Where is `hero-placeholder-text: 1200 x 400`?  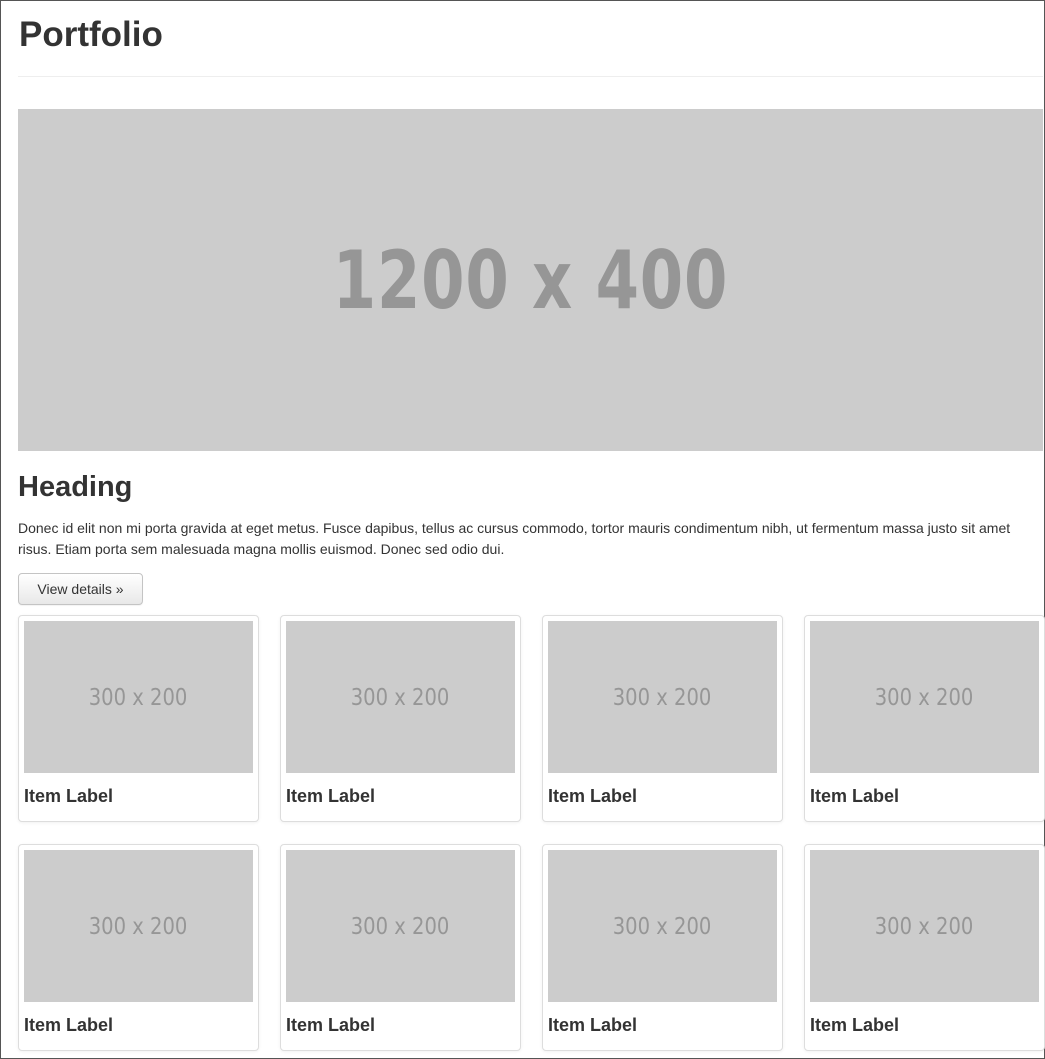
hero-placeholder-text: 1200 x 400 is located at coordinates (530, 280).